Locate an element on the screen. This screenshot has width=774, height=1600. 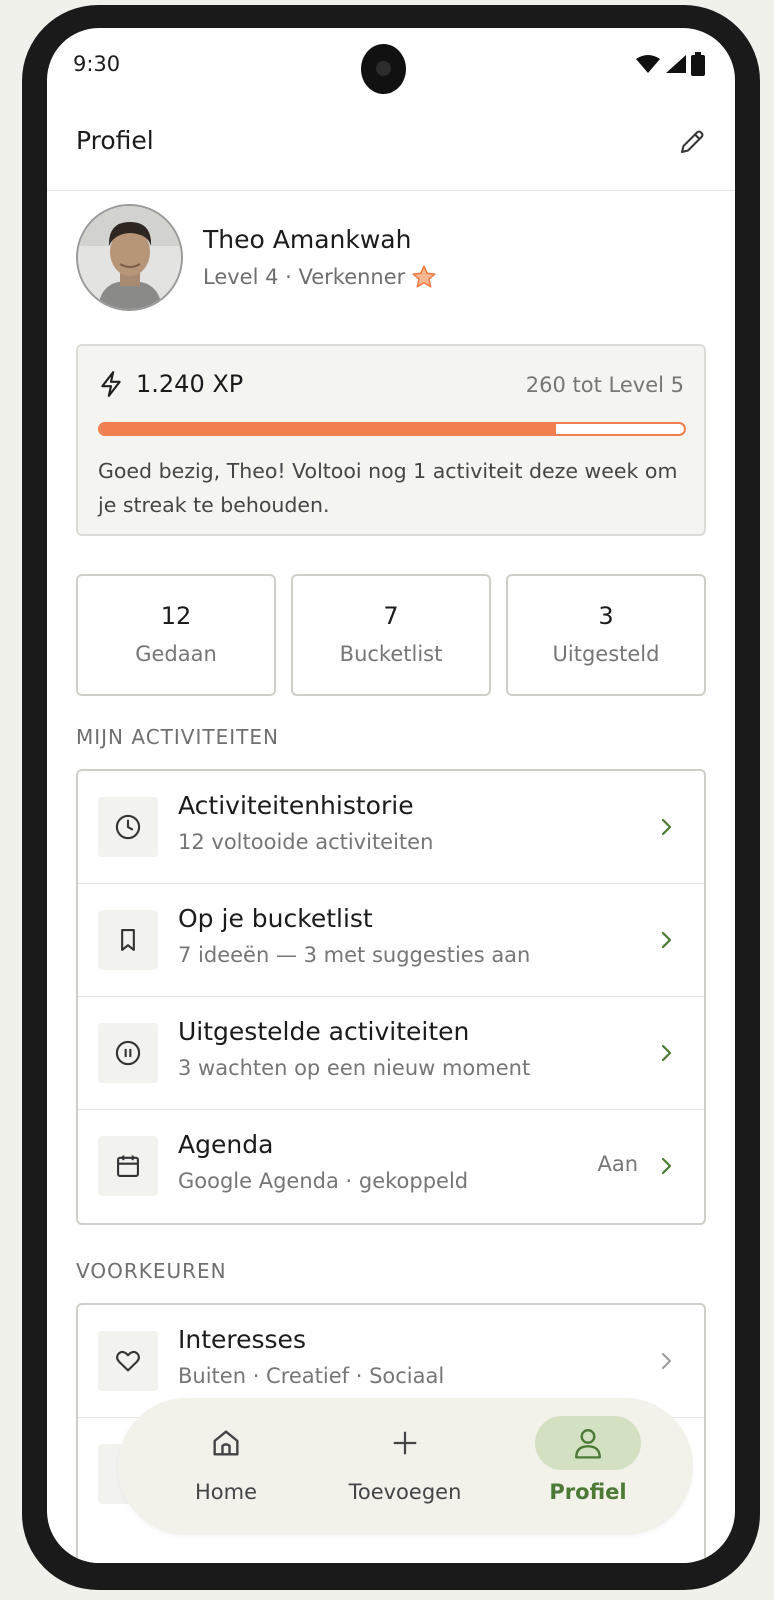
item-title: Agenda is located at coordinates (226, 1144).